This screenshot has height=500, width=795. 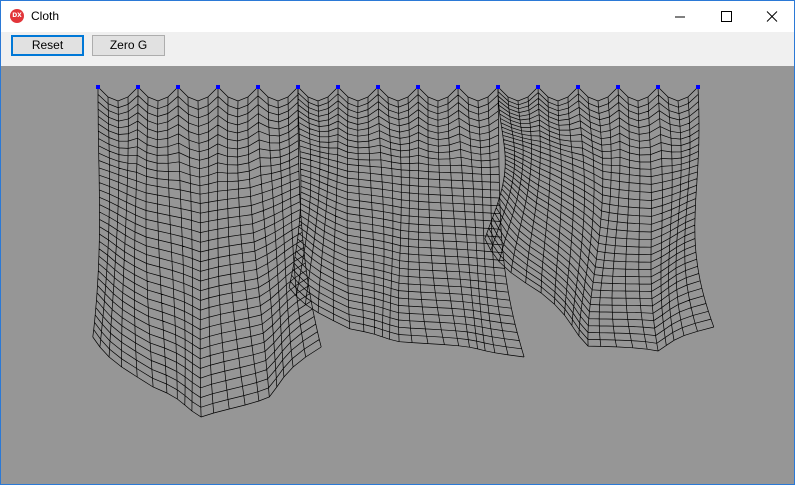 What do you see at coordinates (128, 45) in the screenshot?
I see `zero-g-button: Zero G` at bounding box center [128, 45].